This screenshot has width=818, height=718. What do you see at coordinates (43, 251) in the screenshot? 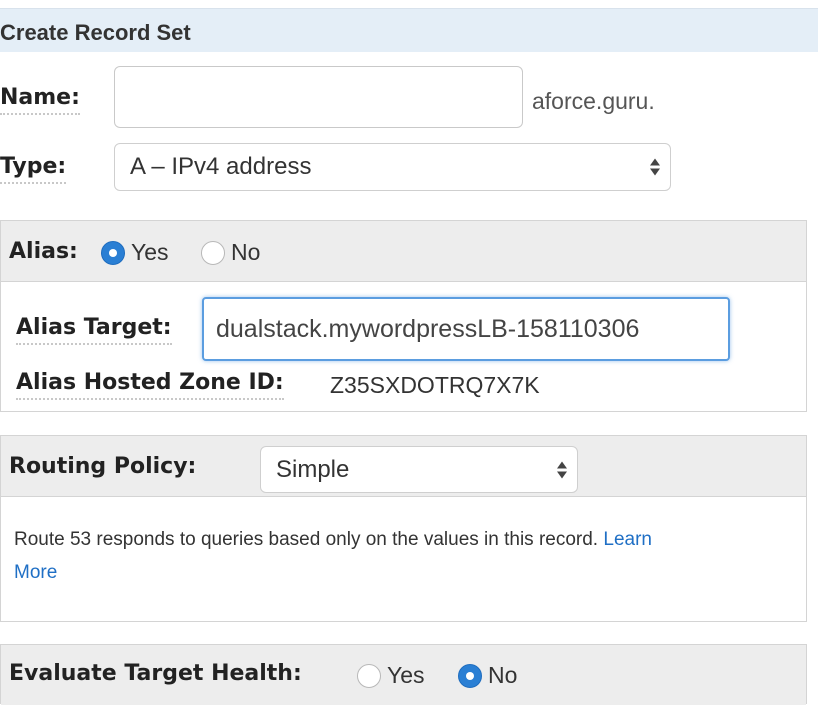
I see `alias-label: Alias:` at bounding box center [43, 251].